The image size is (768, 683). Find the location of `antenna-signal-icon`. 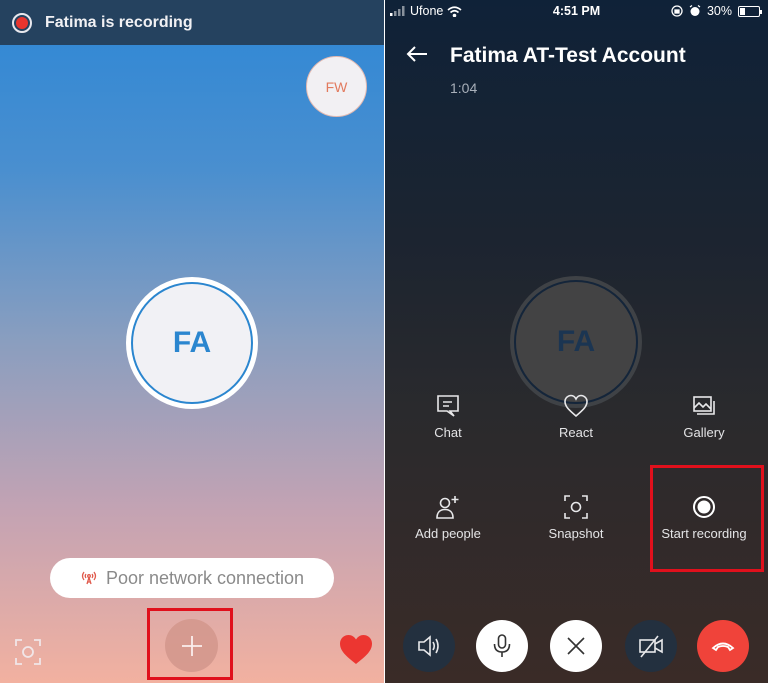

antenna-signal-icon is located at coordinates (89, 578).